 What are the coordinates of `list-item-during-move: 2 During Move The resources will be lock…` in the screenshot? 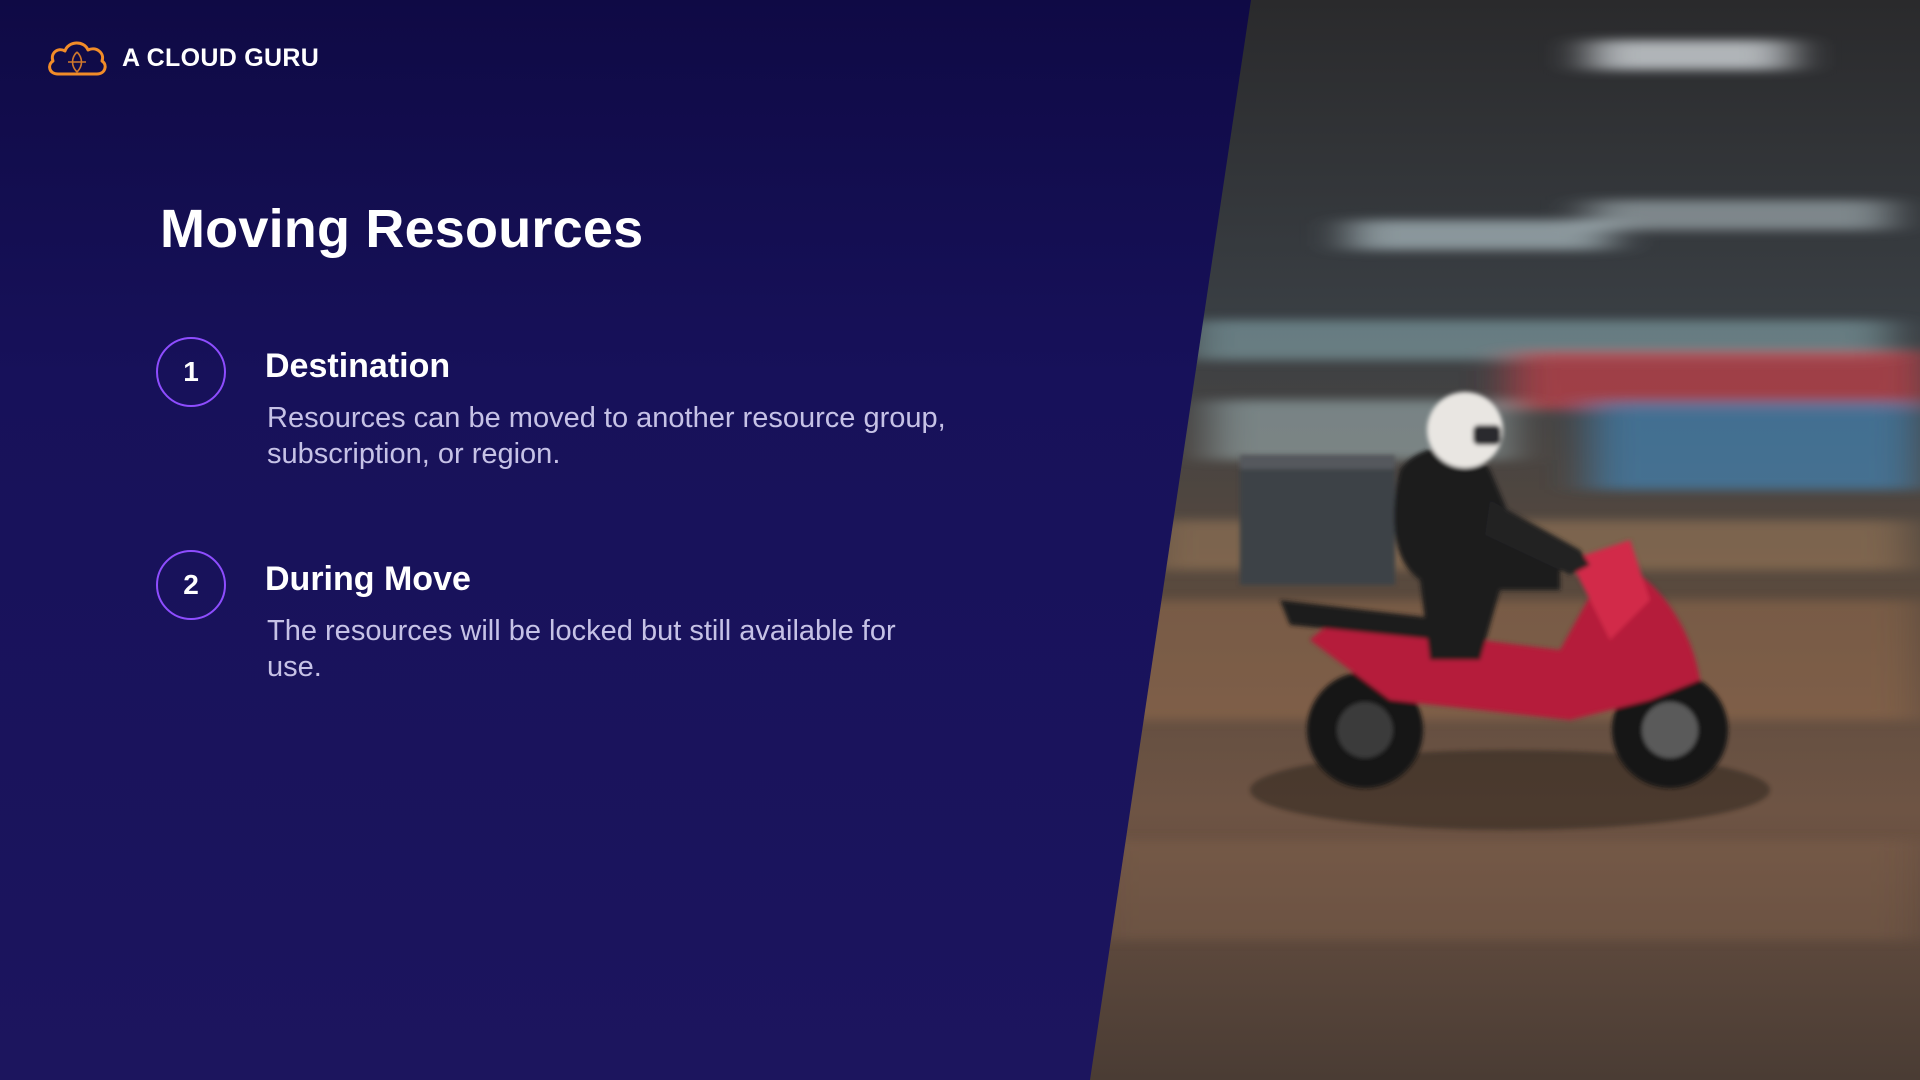 It's located at (556, 625).